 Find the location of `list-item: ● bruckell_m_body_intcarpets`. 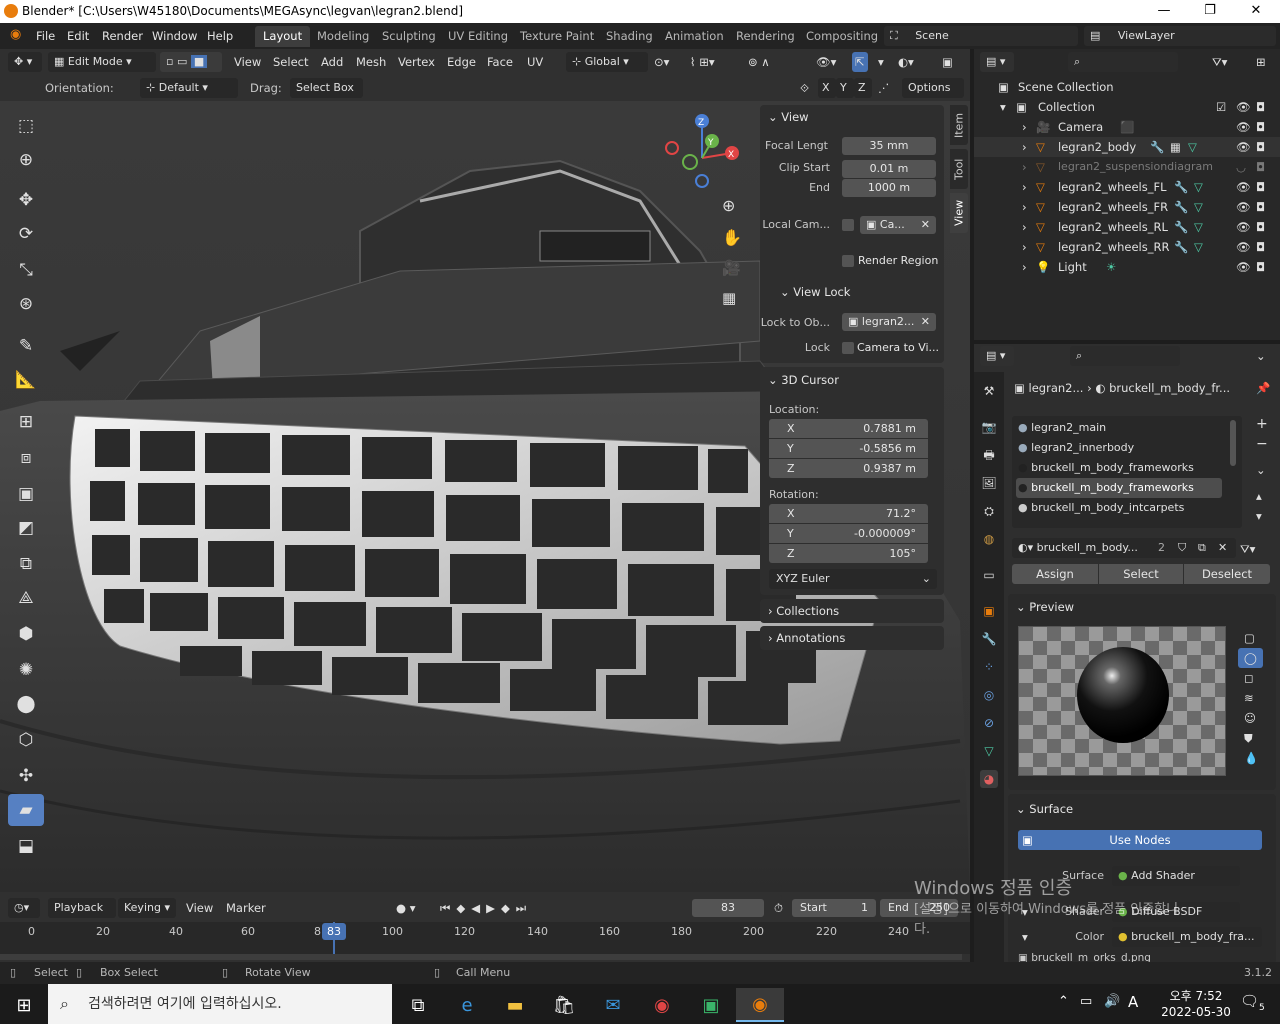

list-item: ● bruckell_m_body_intcarpets is located at coordinates (1122, 508).